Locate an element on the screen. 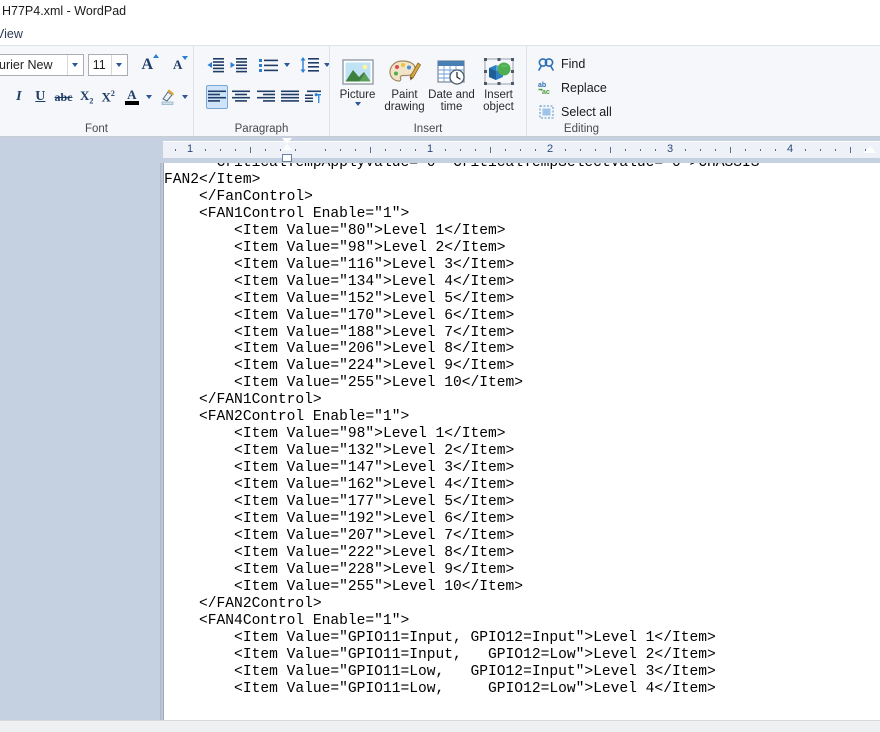 This screenshot has height=732, width=880. italic-icon: I is located at coordinates (19, 96).